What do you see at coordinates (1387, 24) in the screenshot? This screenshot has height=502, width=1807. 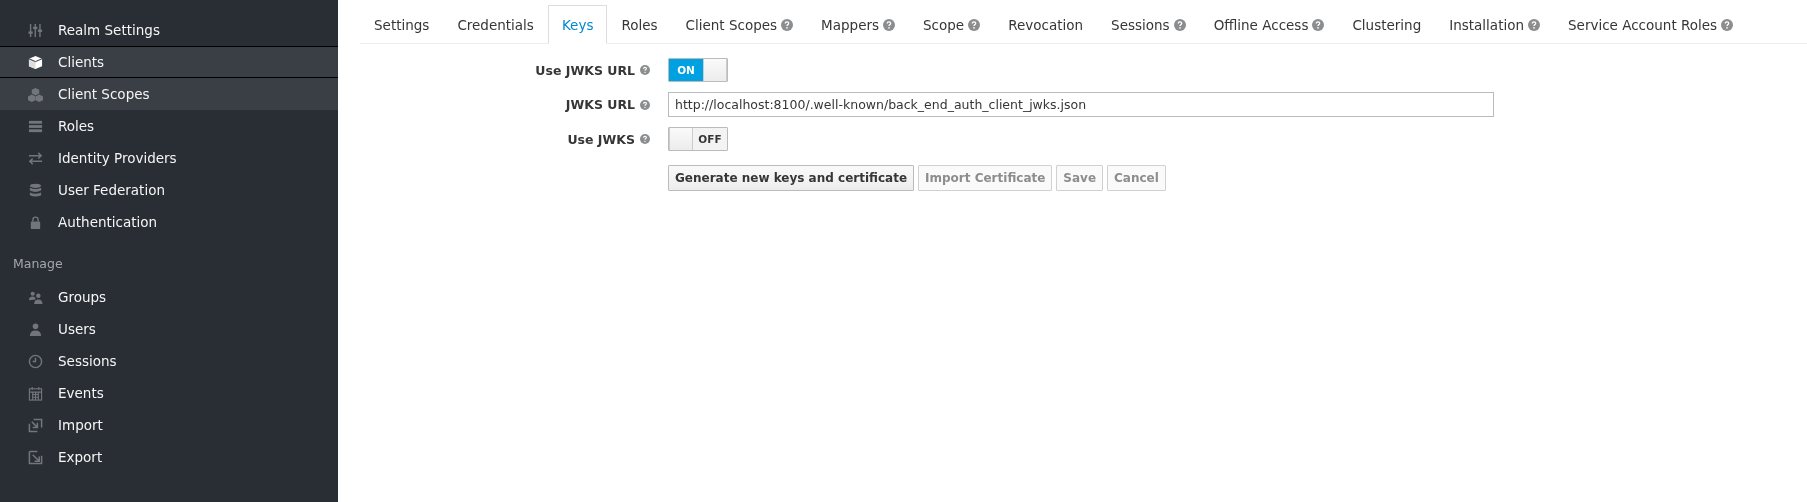 I see `tab: Clustering` at bounding box center [1387, 24].